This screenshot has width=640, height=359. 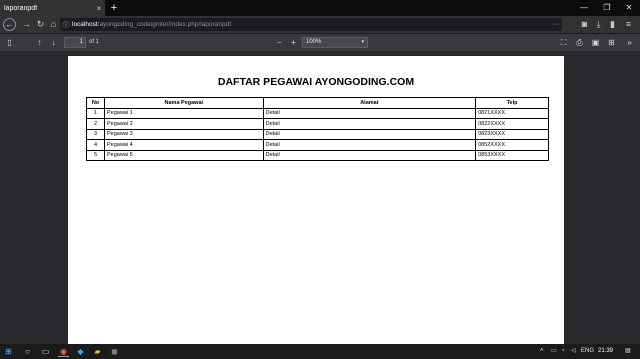 What do you see at coordinates (320, 8) in the screenshot?
I see `tab-strip: laporanpdf × + — ❐ ✕` at bounding box center [320, 8].